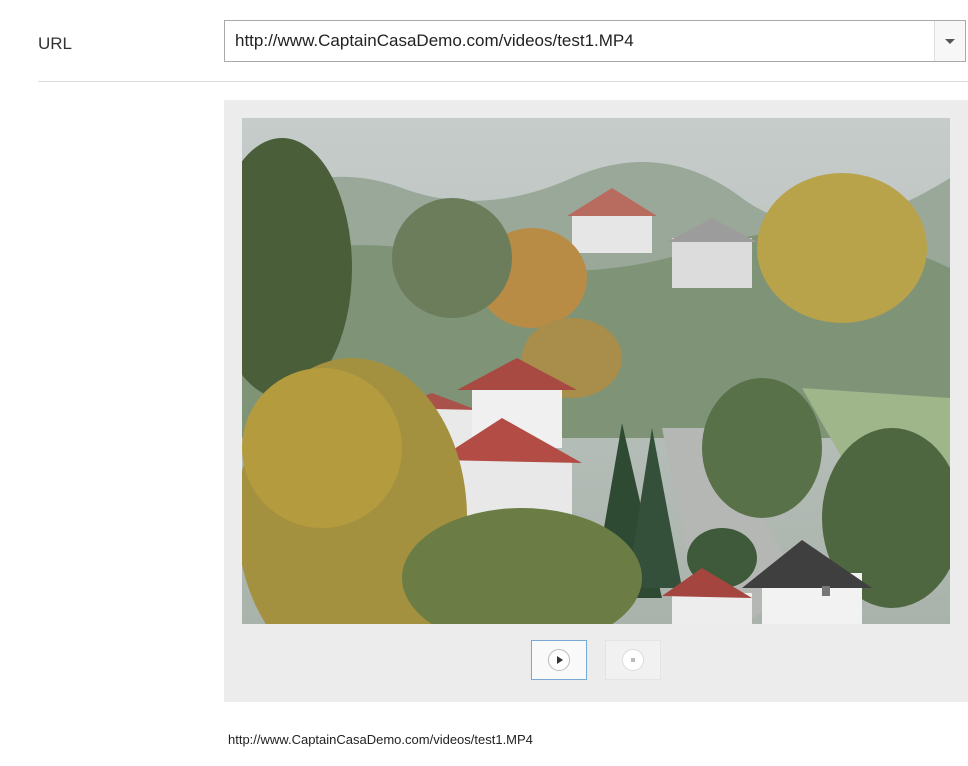 Image resolution: width=968 pixels, height=766 pixels. I want to click on stop-button, so click(633, 660).